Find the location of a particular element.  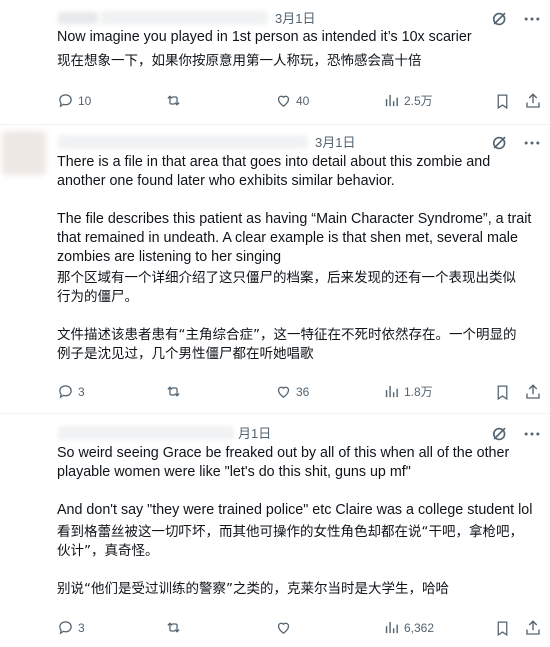

text-line: 文件描述该患者患有“主角综合症”，这一特征在不死时依然存在。一个明显的 is located at coordinates (287, 335).